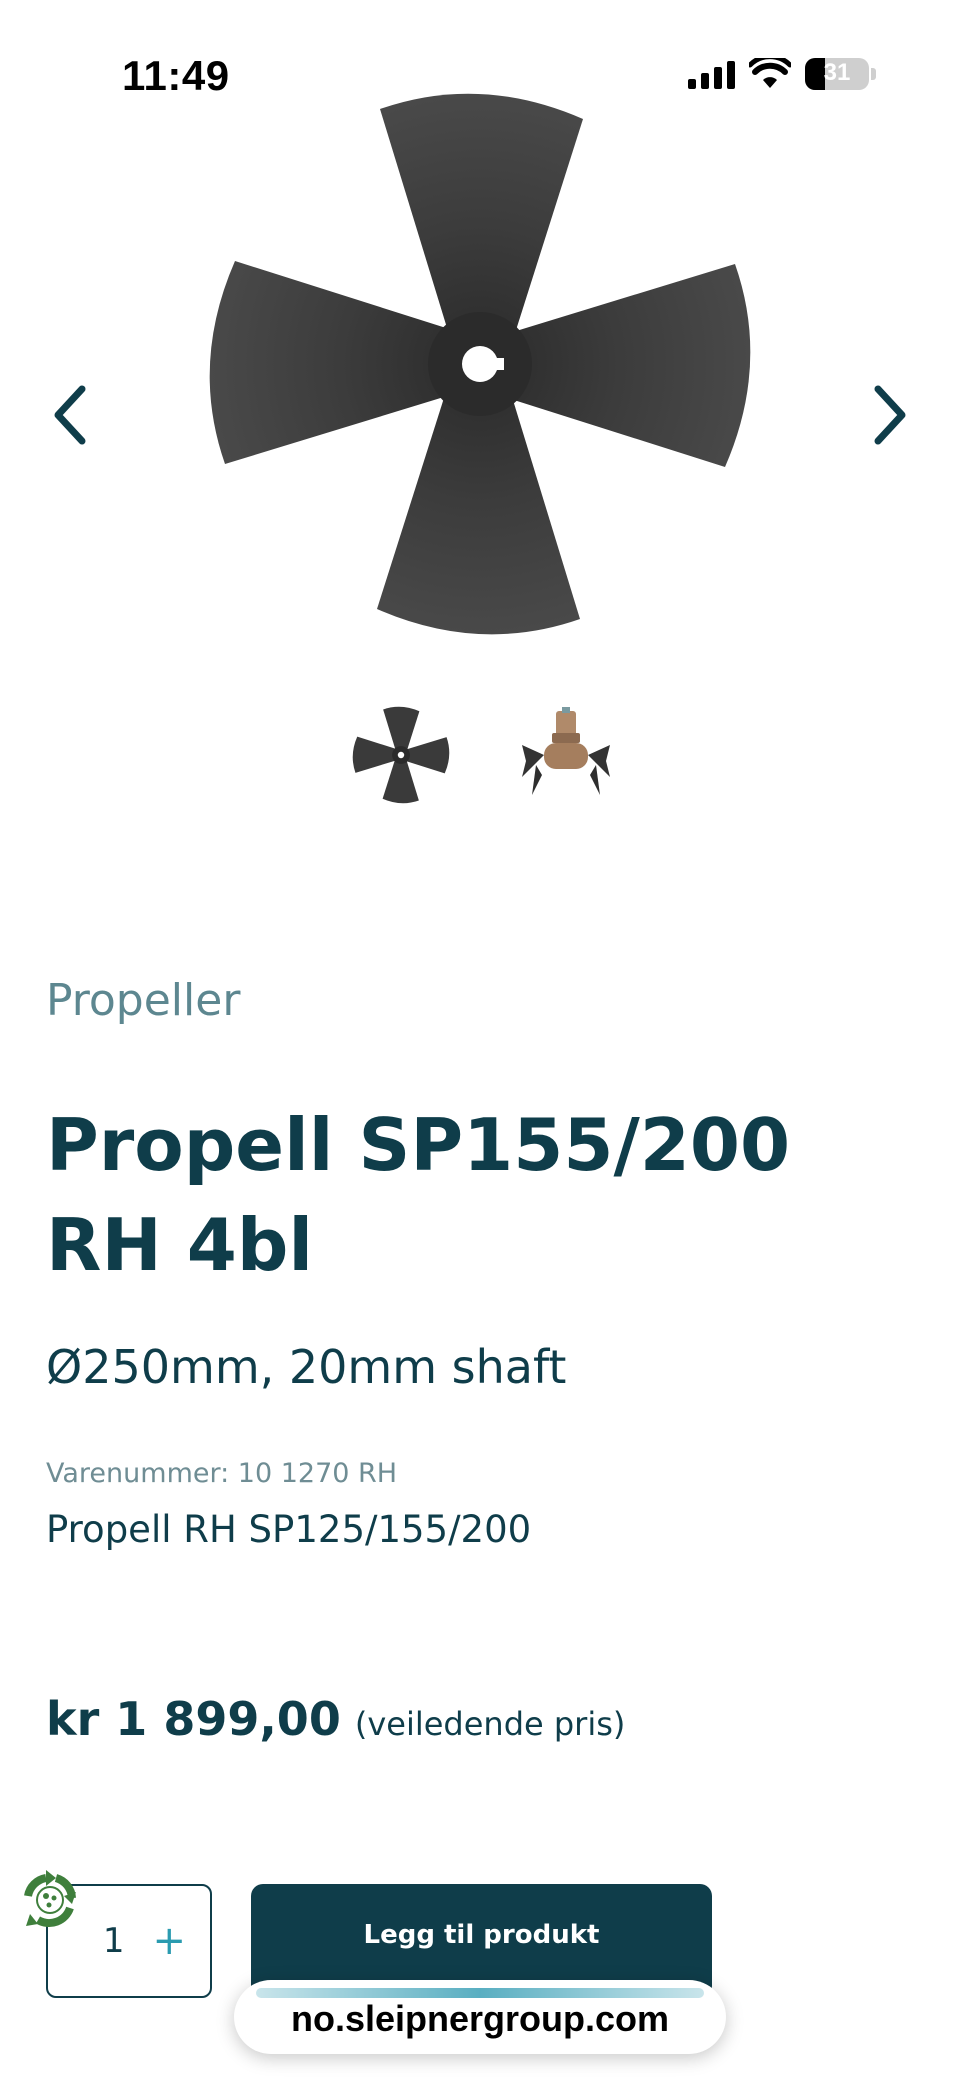  Describe the element at coordinates (566, 751) in the screenshot. I see `thruster-thumbnail-icon` at that location.